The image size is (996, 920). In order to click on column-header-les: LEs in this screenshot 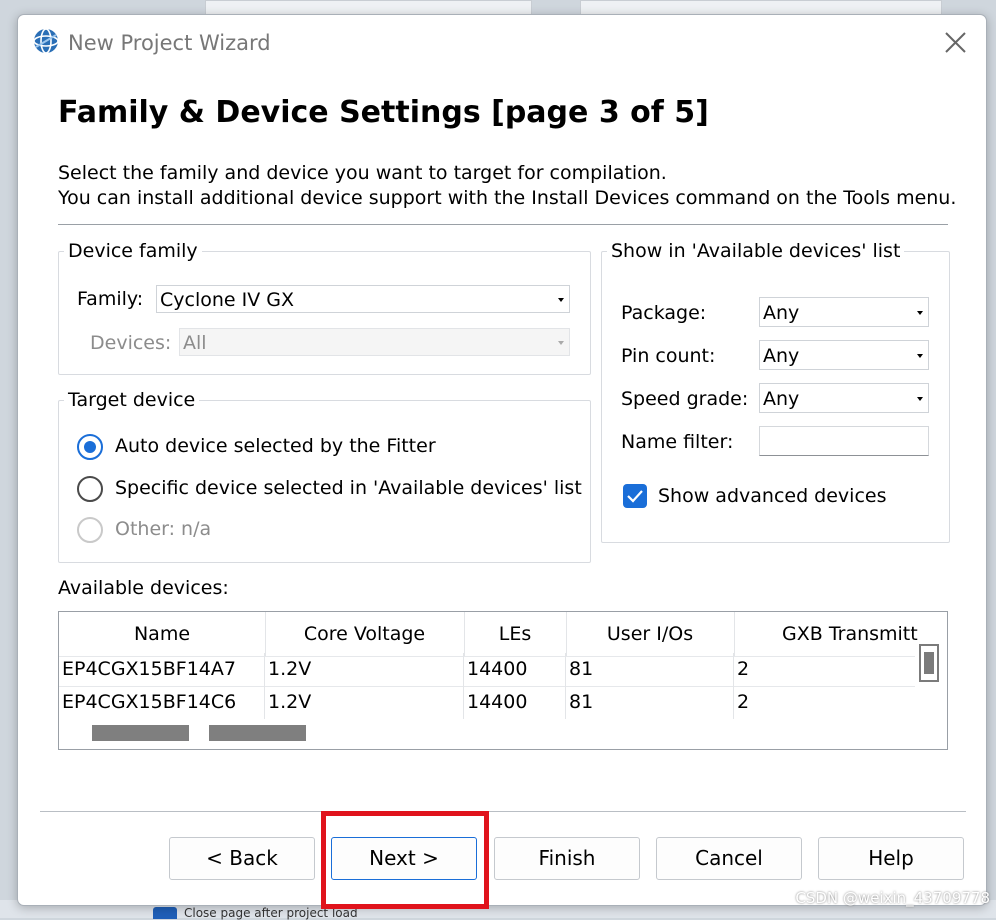, I will do `click(515, 634)`.